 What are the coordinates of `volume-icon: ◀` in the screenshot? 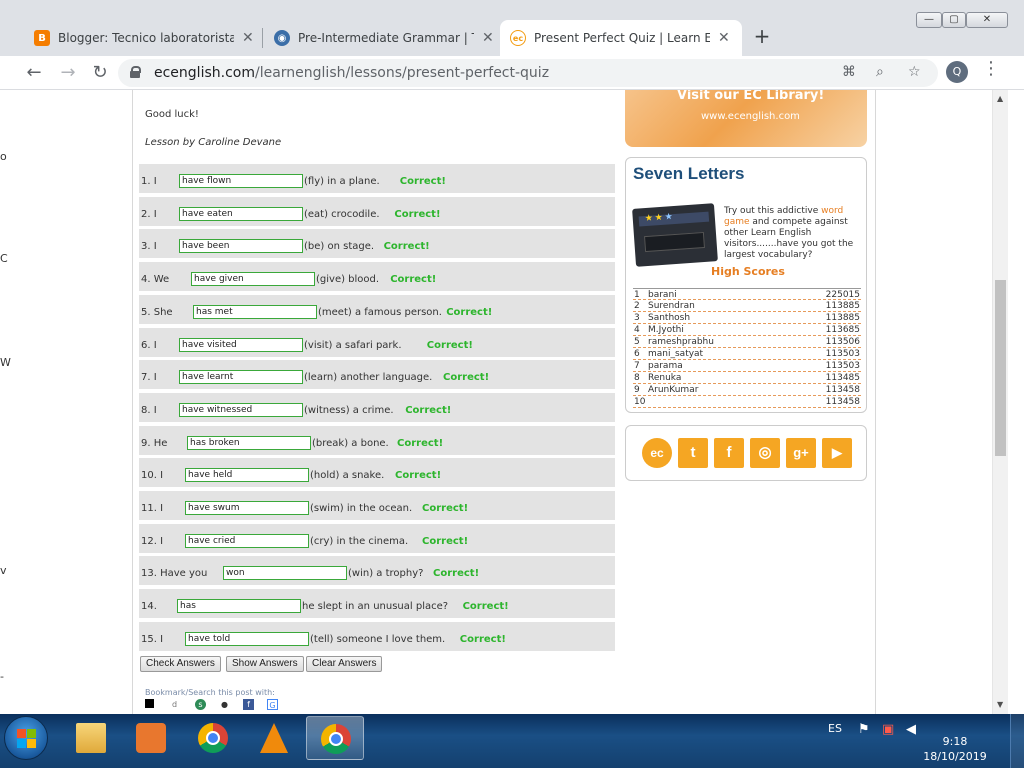 It's located at (911, 729).